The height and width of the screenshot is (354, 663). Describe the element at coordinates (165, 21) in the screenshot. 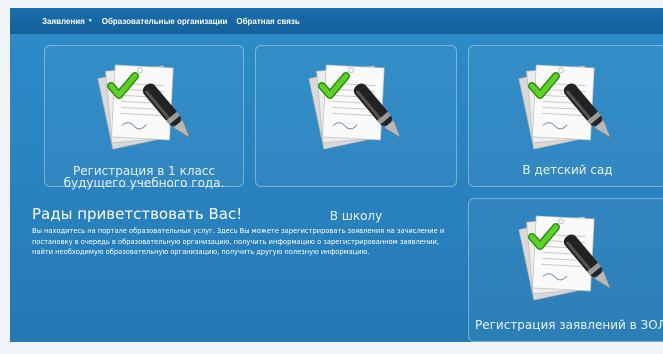

I see `nav-item-organizations: Образовательные организации` at that location.